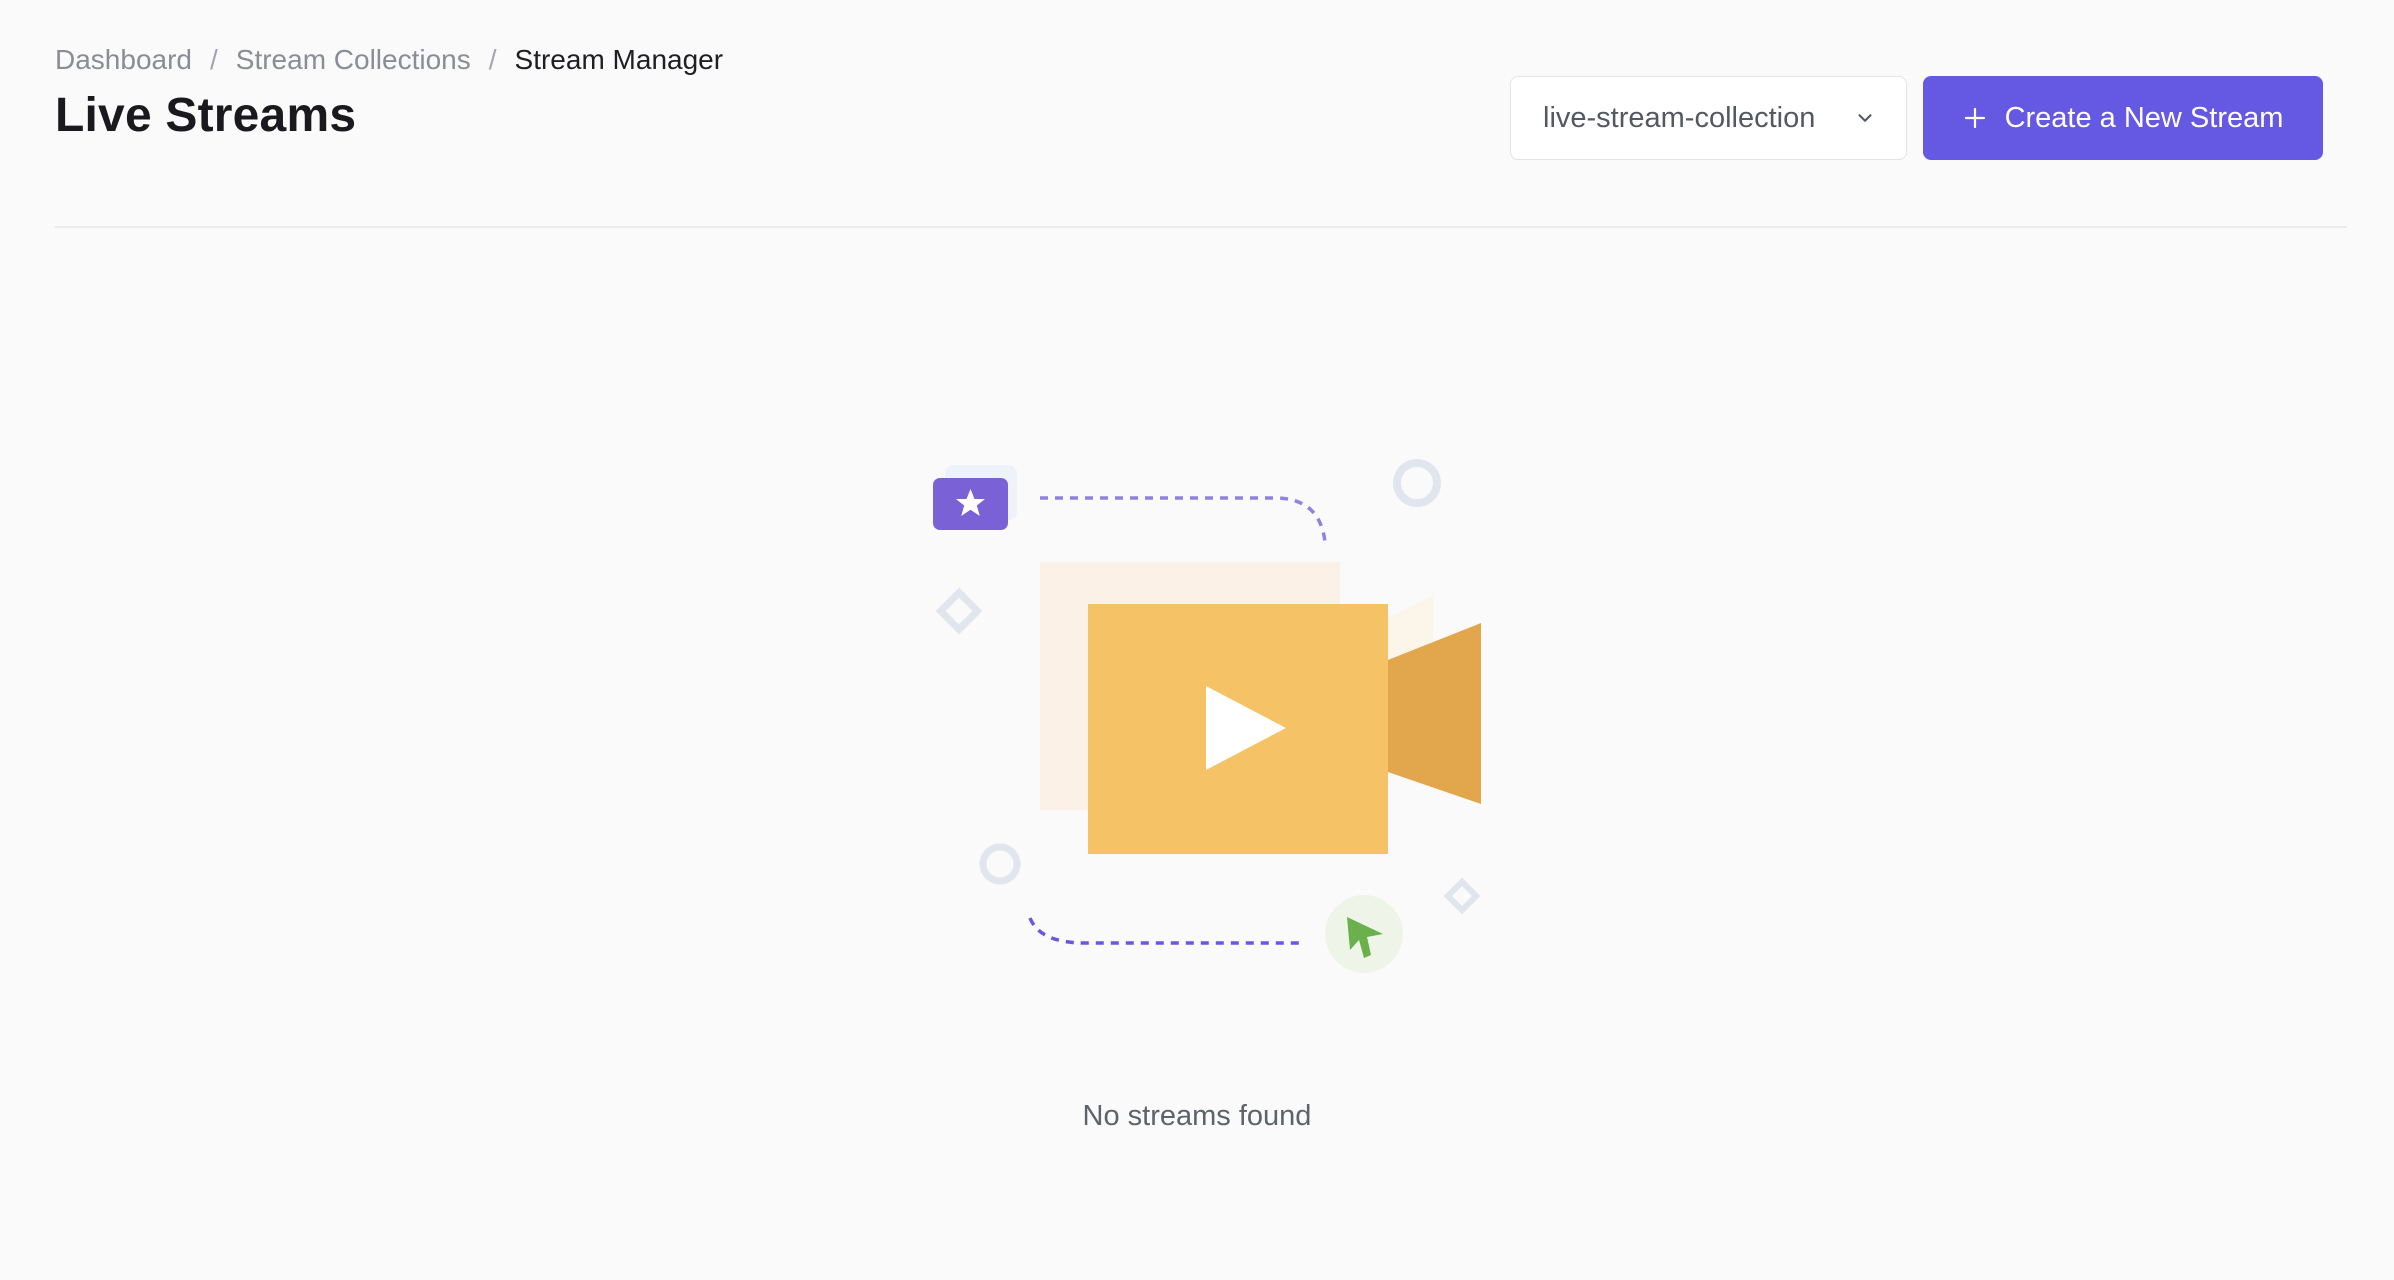 Image resolution: width=2394 pixels, height=1280 pixels. What do you see at coordinates (123, 60) in the screenshot?
I see `breadcrumb-dashboard: Dashboard` at bounding box center [123, 60].